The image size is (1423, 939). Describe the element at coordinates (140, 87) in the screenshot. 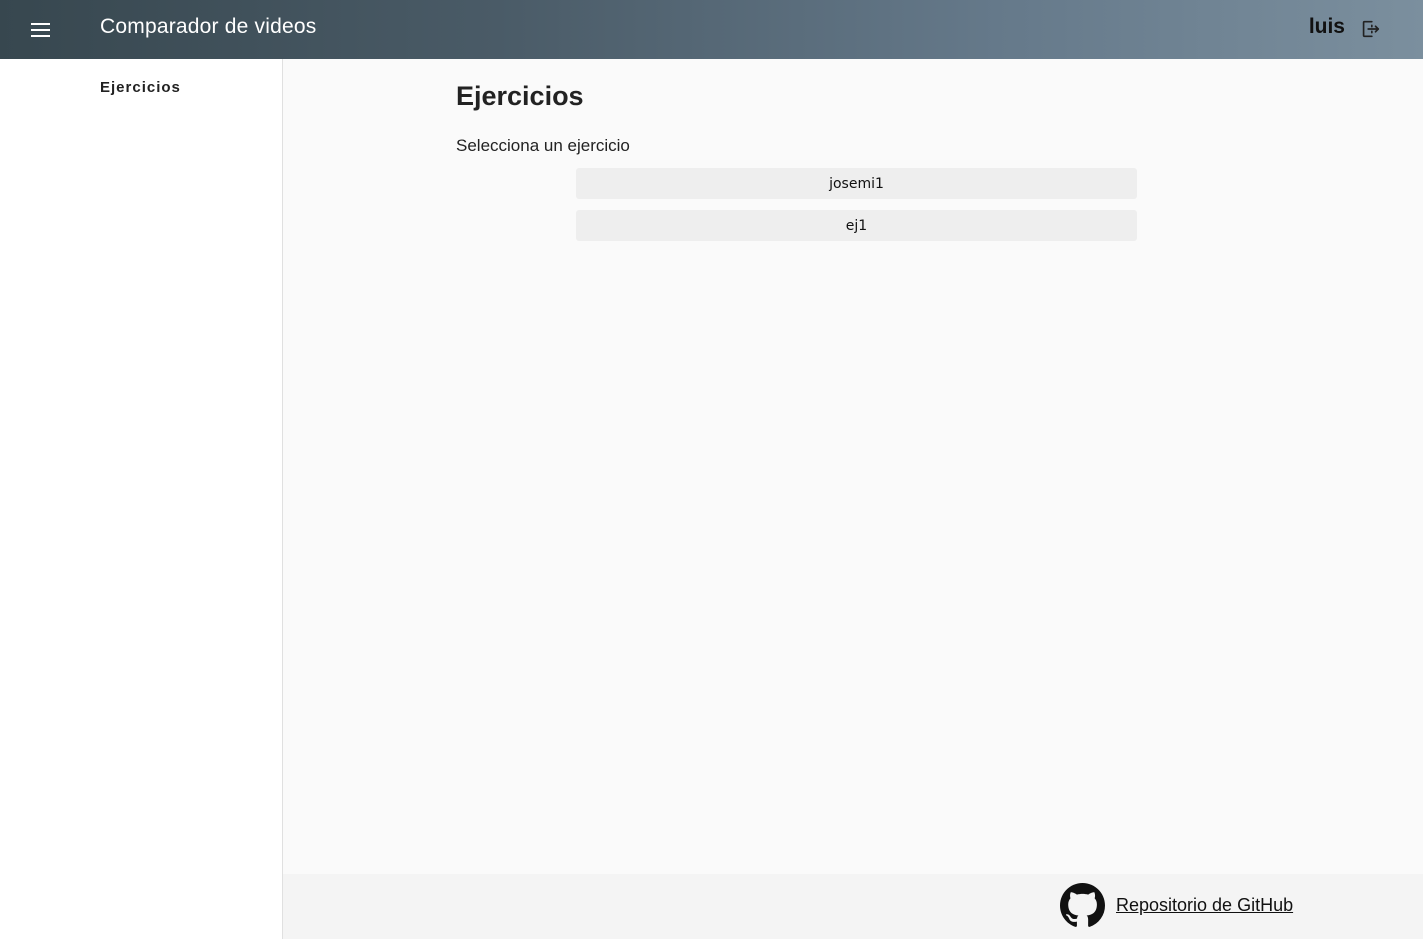

I see `sidebar-item-ejercicios: Ejercicios` at that location.